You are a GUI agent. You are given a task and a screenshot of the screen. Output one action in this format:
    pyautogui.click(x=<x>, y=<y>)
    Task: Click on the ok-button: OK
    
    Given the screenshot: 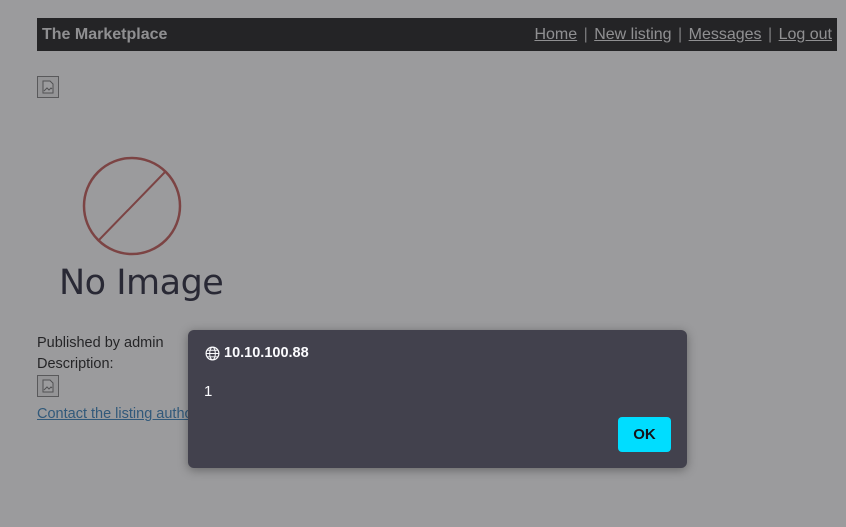 What is the action you would take?
    pyautogui.click(x=644, y=434)
    